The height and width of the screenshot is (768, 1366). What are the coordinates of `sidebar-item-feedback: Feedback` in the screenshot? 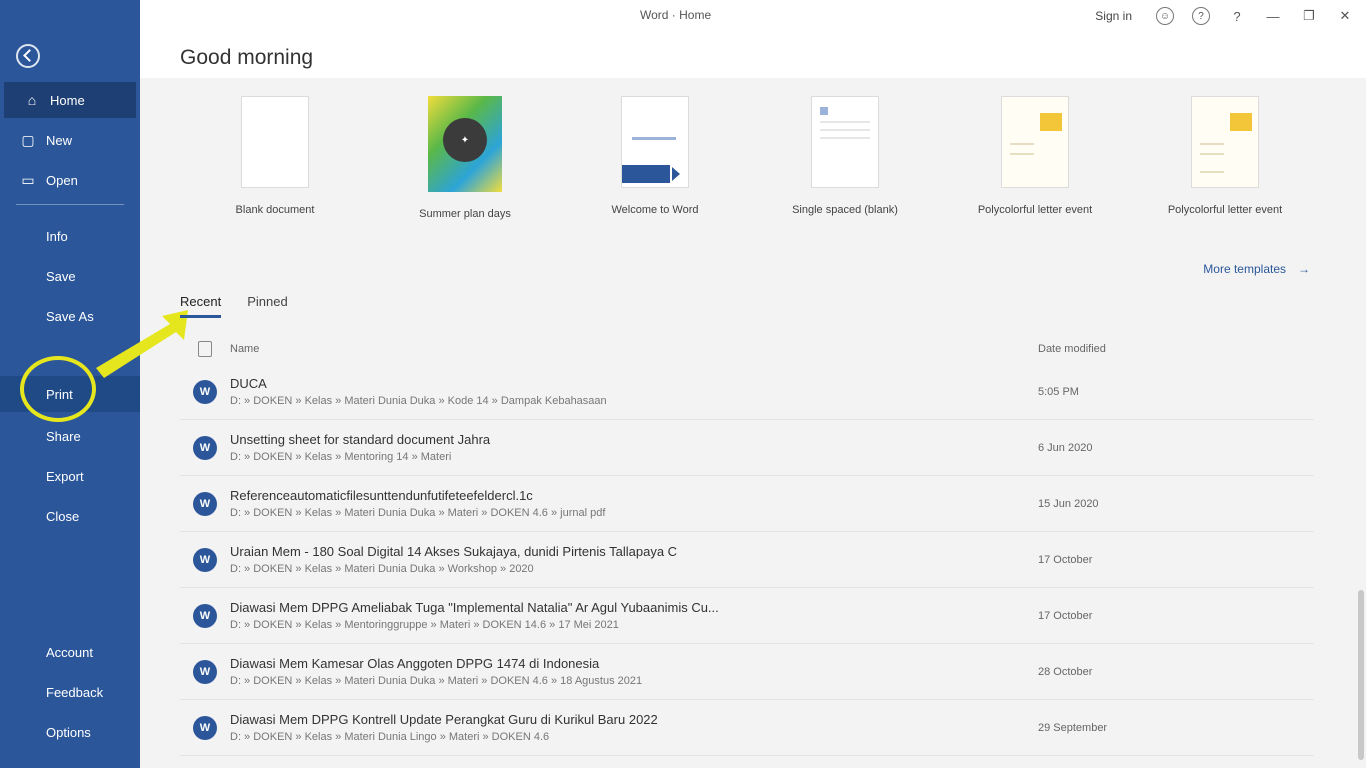 It's located at (70, 692).